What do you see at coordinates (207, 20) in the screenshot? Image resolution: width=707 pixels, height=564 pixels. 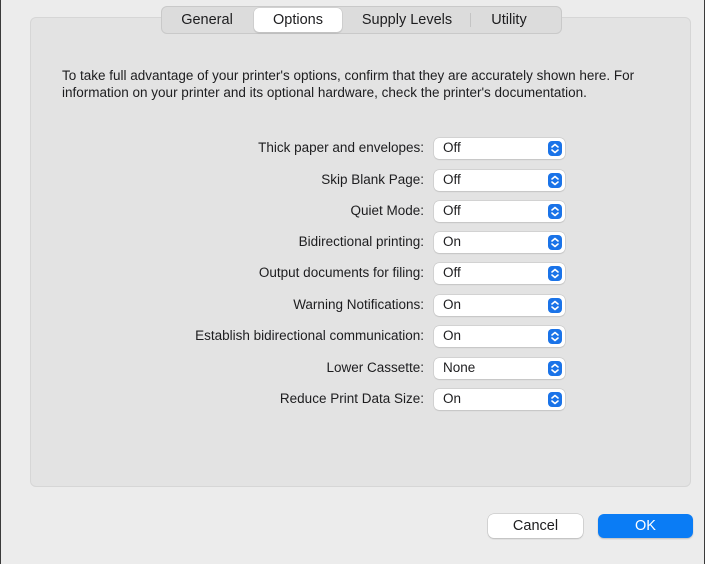 I see `tab-general: General` at bounding box center [207, 20].